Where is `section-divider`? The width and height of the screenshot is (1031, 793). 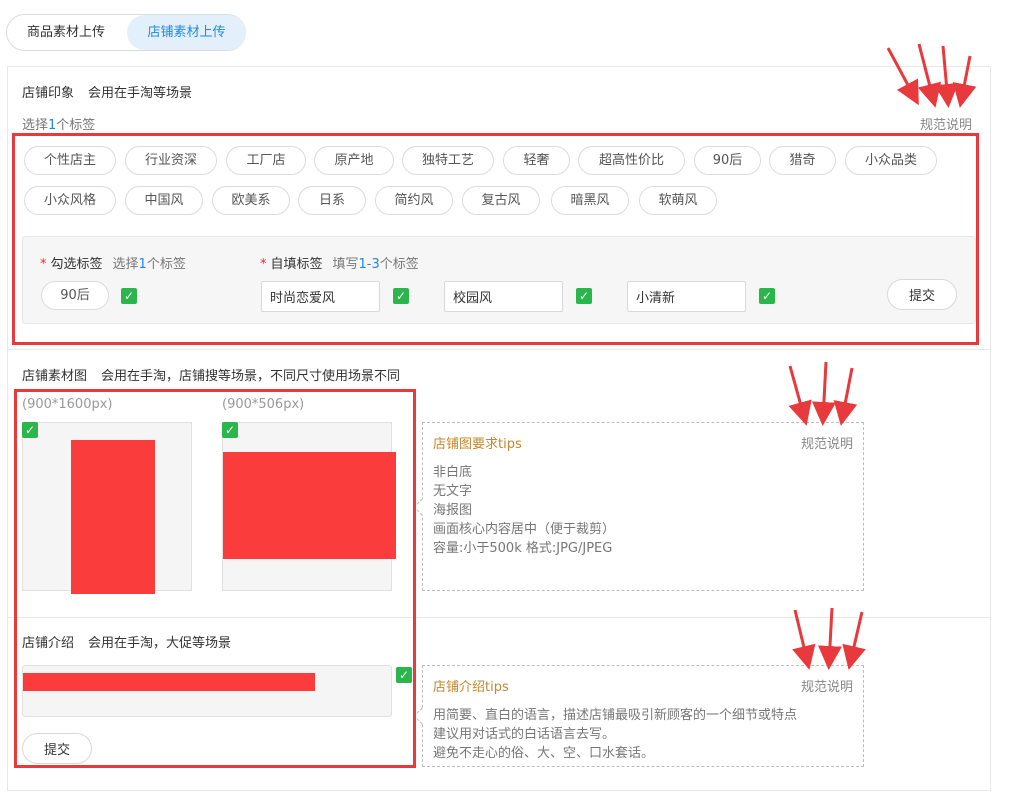 section-divider is located at coordinates (499, 349).